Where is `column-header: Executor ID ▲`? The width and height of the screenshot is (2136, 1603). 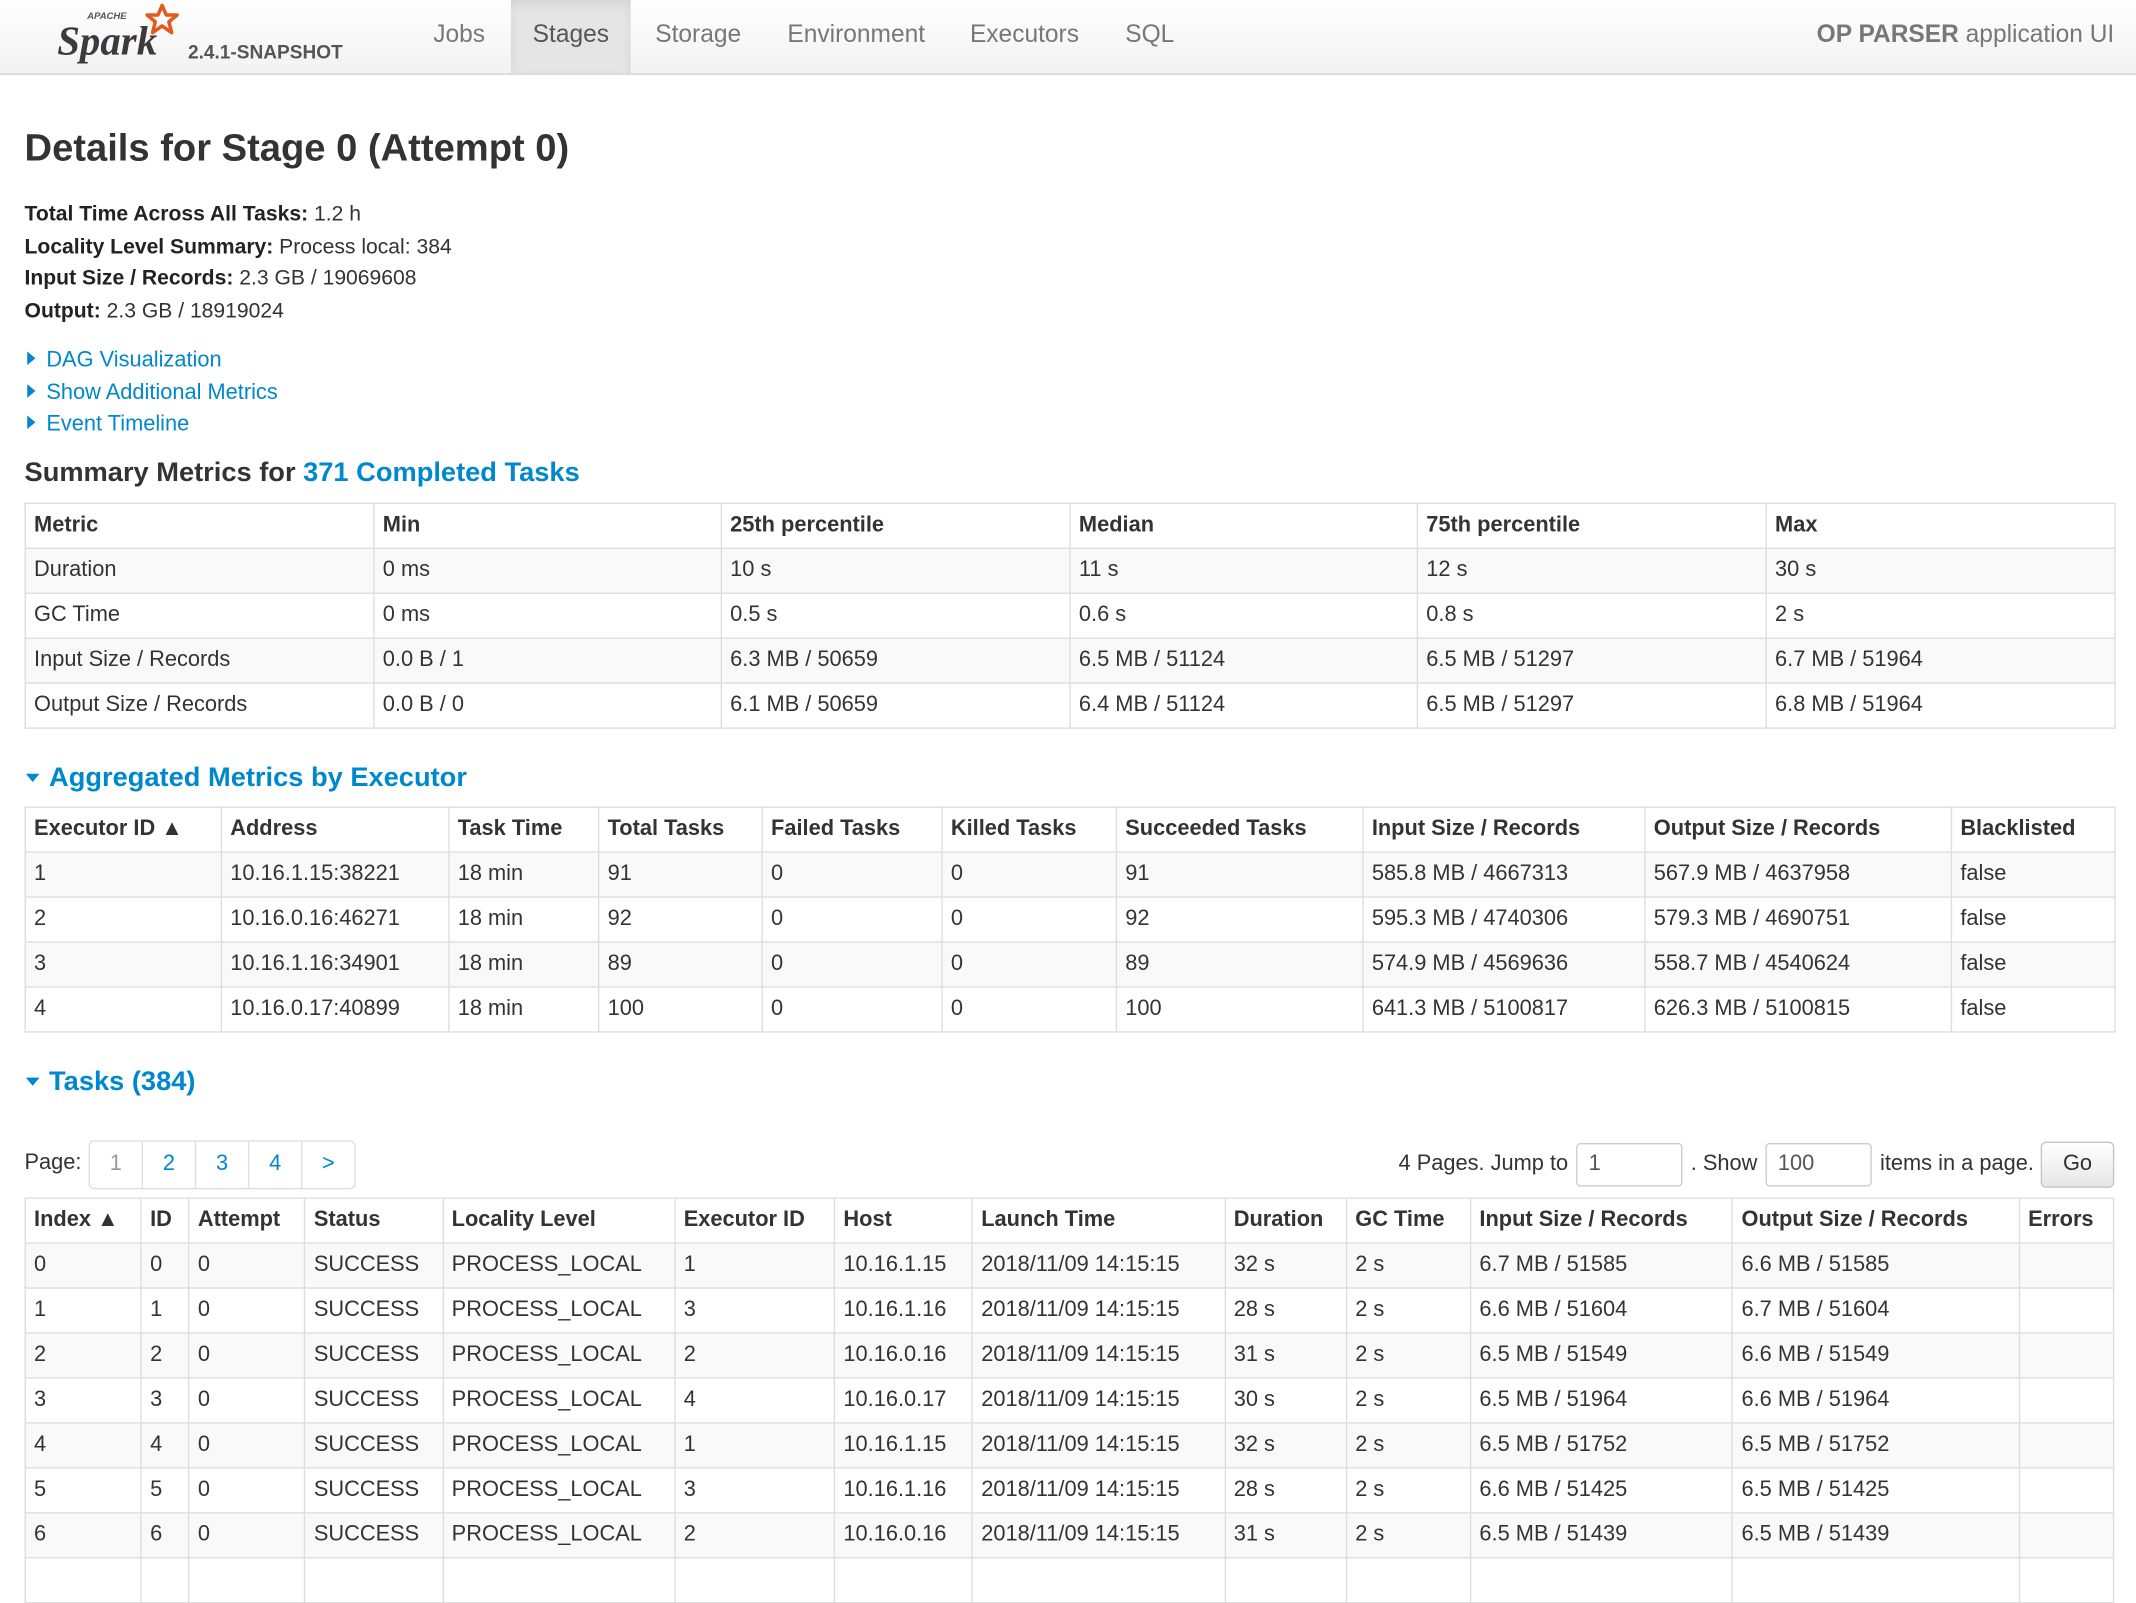
column-header: Executor ID ▲ is located at coordinates (123, 829).